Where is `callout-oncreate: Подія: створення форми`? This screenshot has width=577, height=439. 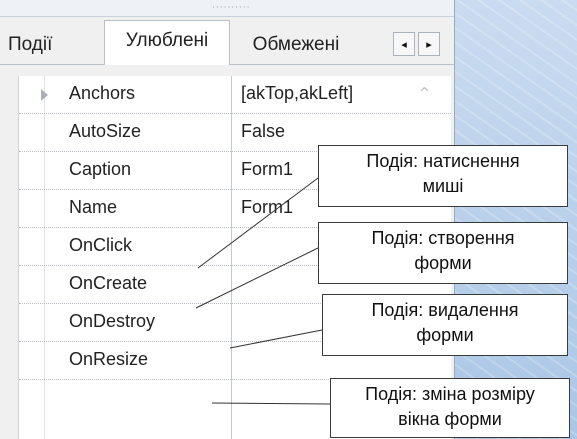 callout-oncreate: Подія: створення форми is located at coordinates (443, 253).